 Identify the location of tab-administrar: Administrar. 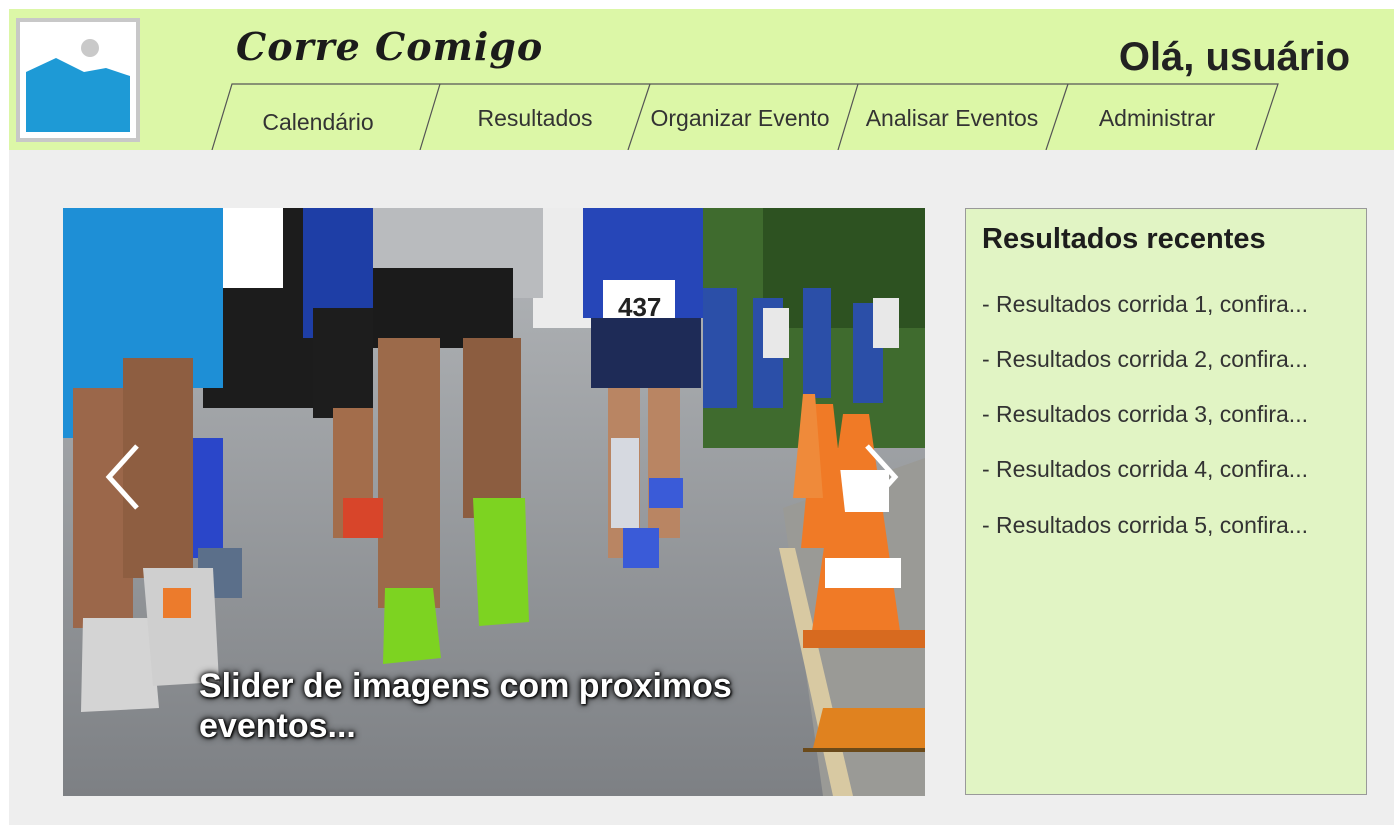
(1157, 120).